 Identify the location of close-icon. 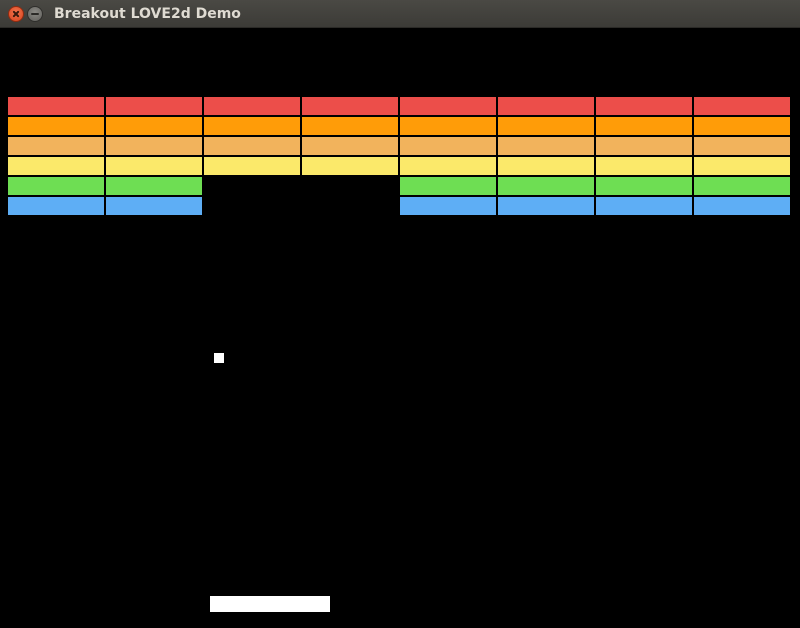
(16, 14).